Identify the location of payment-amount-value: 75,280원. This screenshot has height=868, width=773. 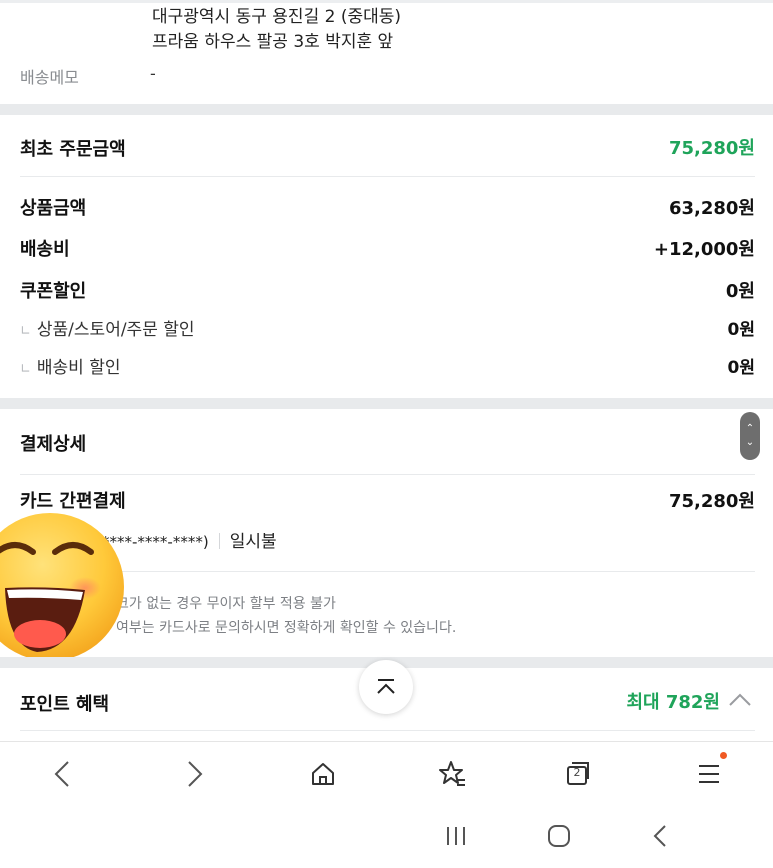
(711, 501).